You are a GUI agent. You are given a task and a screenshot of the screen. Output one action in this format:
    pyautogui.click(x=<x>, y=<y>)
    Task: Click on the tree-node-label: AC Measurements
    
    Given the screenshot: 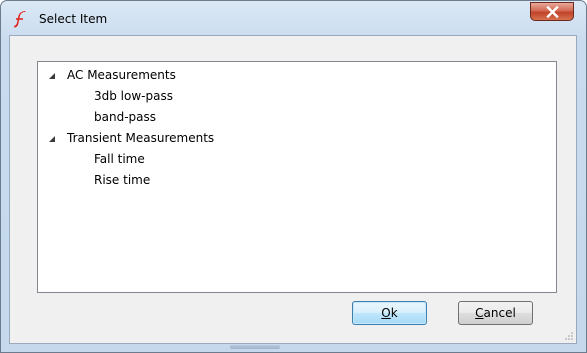 What is the action you would take?
    pyautogui.click(x=121, y=75)
    